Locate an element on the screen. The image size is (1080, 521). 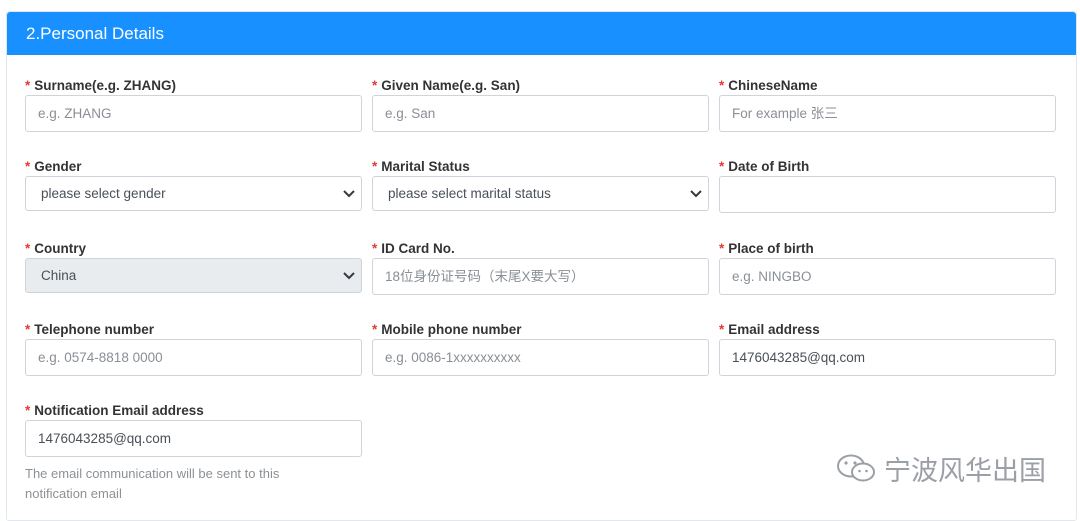
chinese-name-group: * ChineseName is located at coordinates (887, 104).